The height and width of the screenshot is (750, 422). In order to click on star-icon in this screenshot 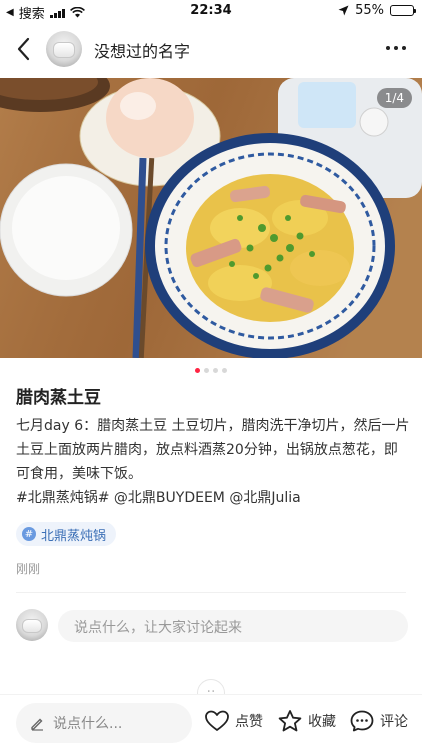, I will do `click(290, 721)`.